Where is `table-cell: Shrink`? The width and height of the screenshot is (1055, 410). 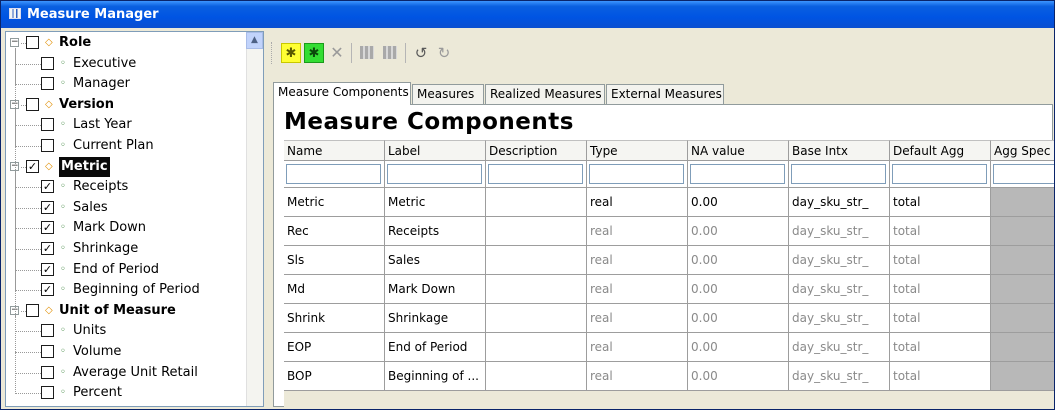 table-cell: Shrink is located at coordinates (334, 318).